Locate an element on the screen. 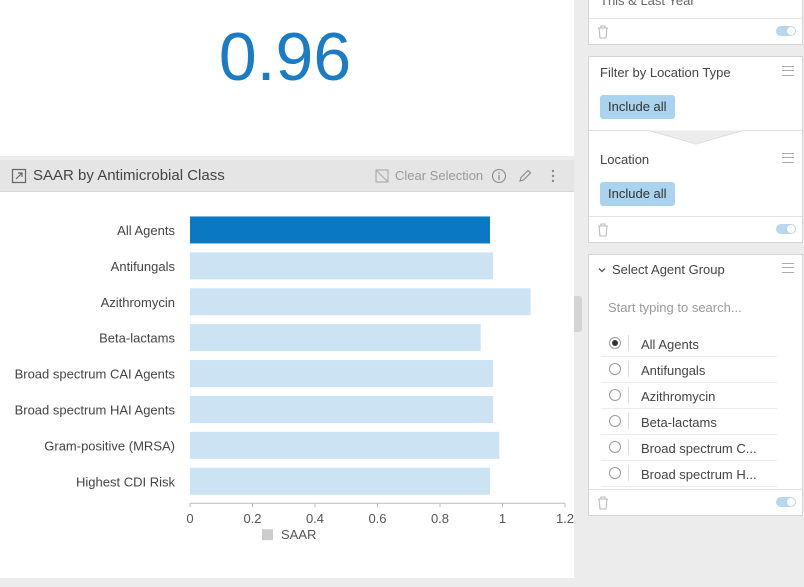 The height and width of the screenshot is (587, 804). kebab-menu-icon is located at coordinates (553, 176).